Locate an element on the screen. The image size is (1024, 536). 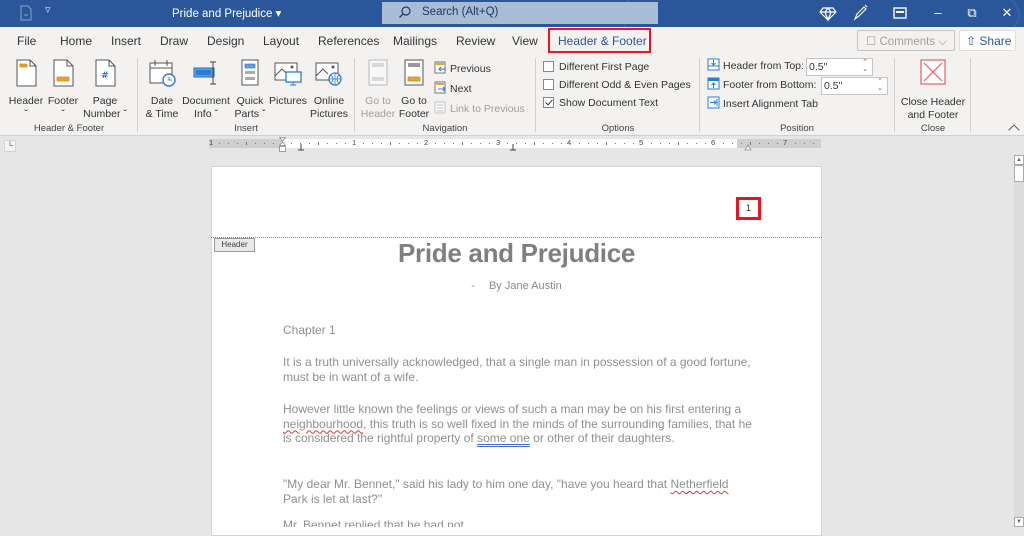
date-time-button: Date & Time is located at coordinates (162, 89).